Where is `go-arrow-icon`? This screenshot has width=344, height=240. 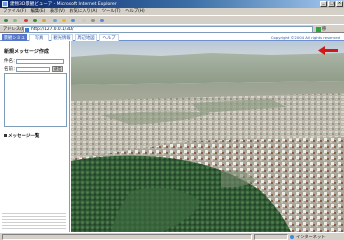
go-arrow-icon is located at coordinates (318, 29).